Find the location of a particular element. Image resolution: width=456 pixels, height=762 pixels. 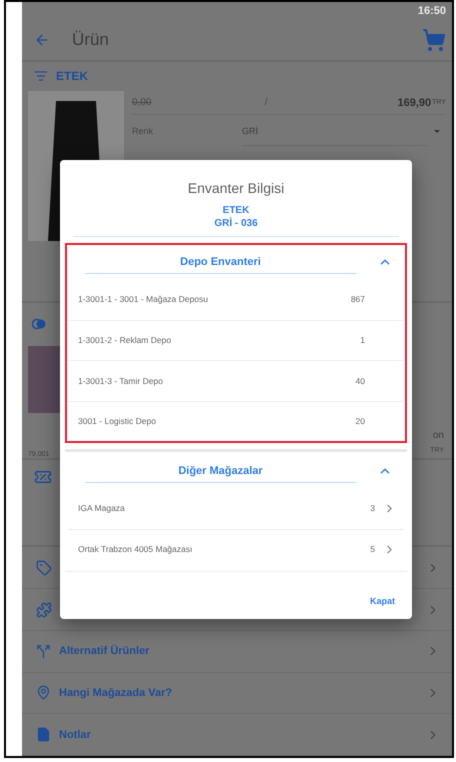

stock-count: 20 is located at coordinates (359, 421).